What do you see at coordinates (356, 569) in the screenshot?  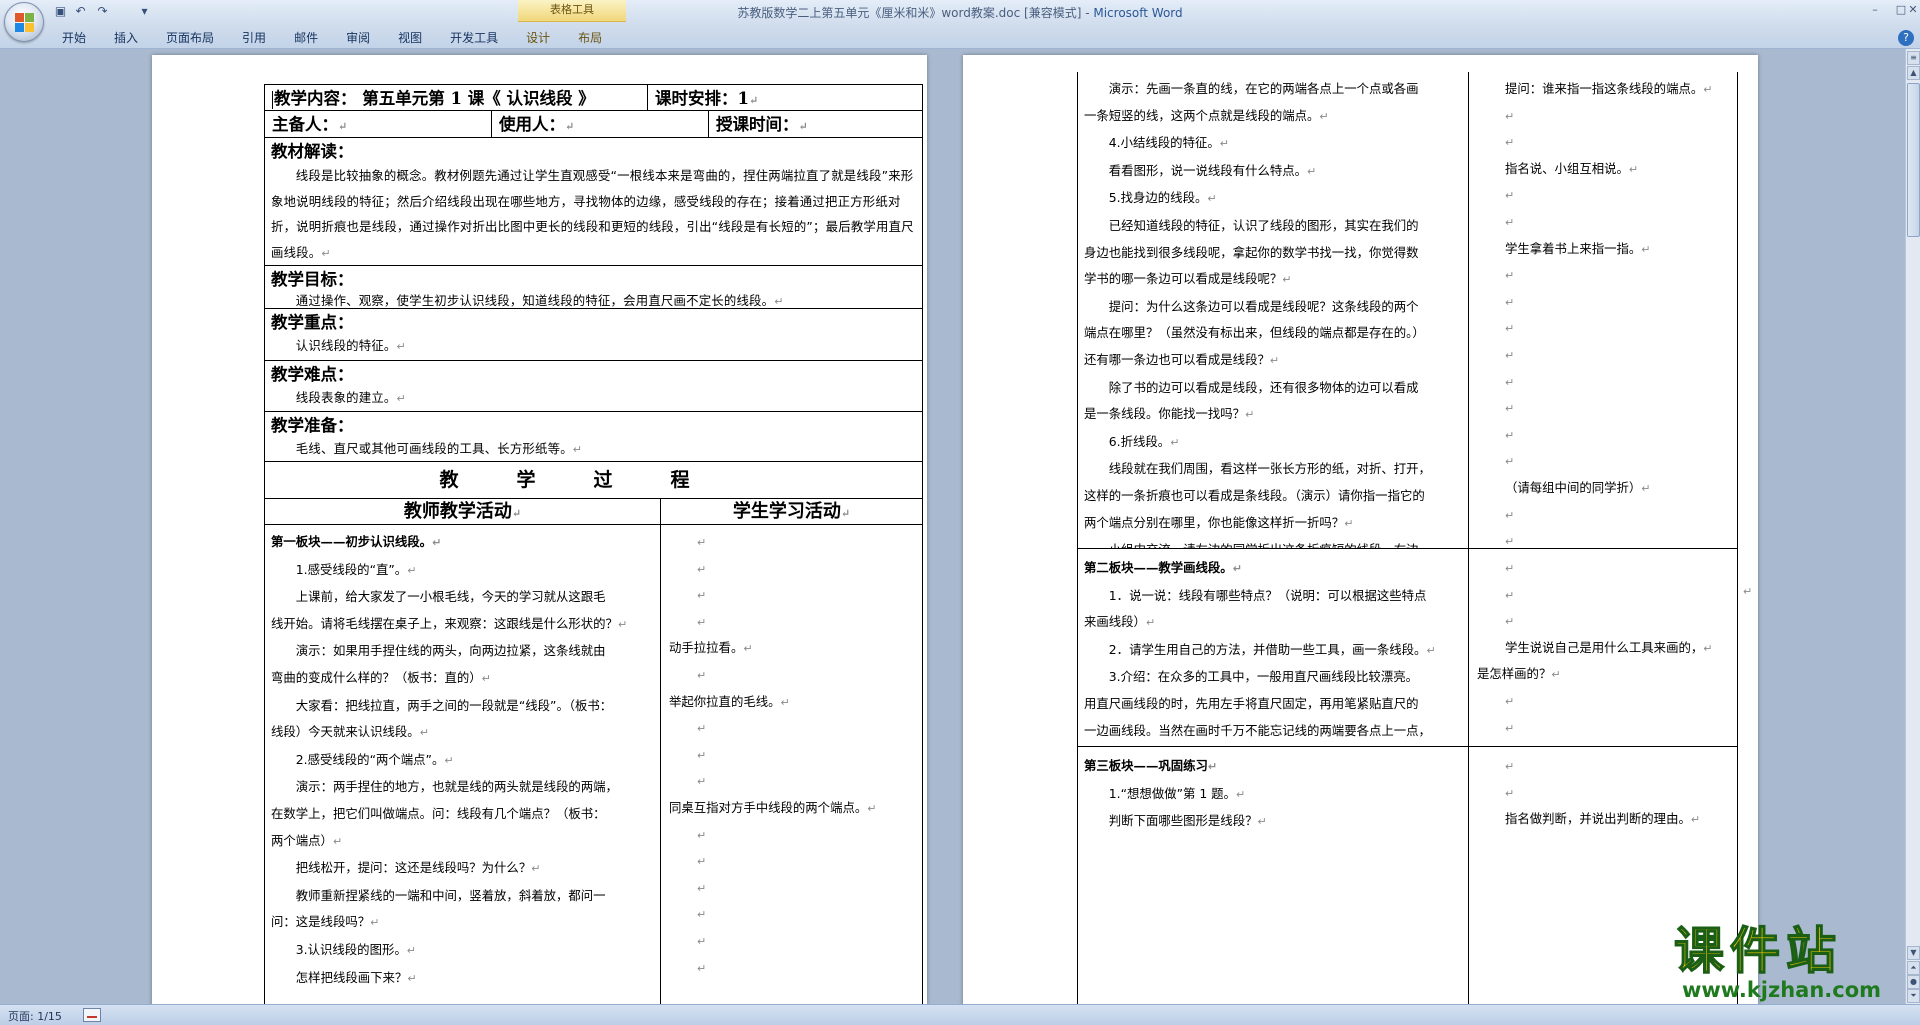 I see `teacher-activity-line: 1.感受线段的“直”。↵` at bounding box center [356, 569].